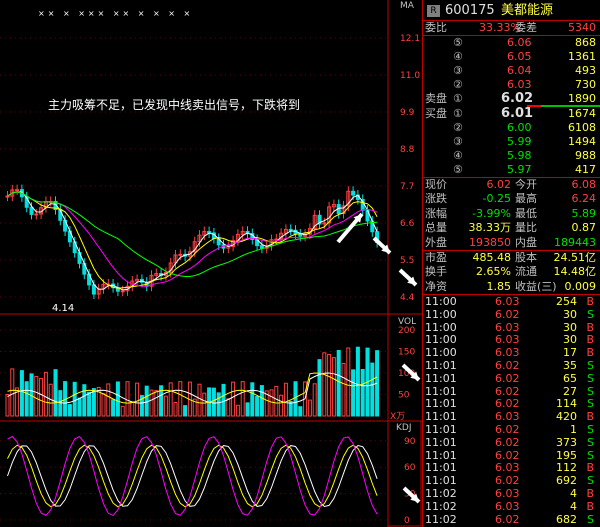 The height and width of the screenshot is (527, 600). I want to click on weicha-label: 委差, so click(526, 27).